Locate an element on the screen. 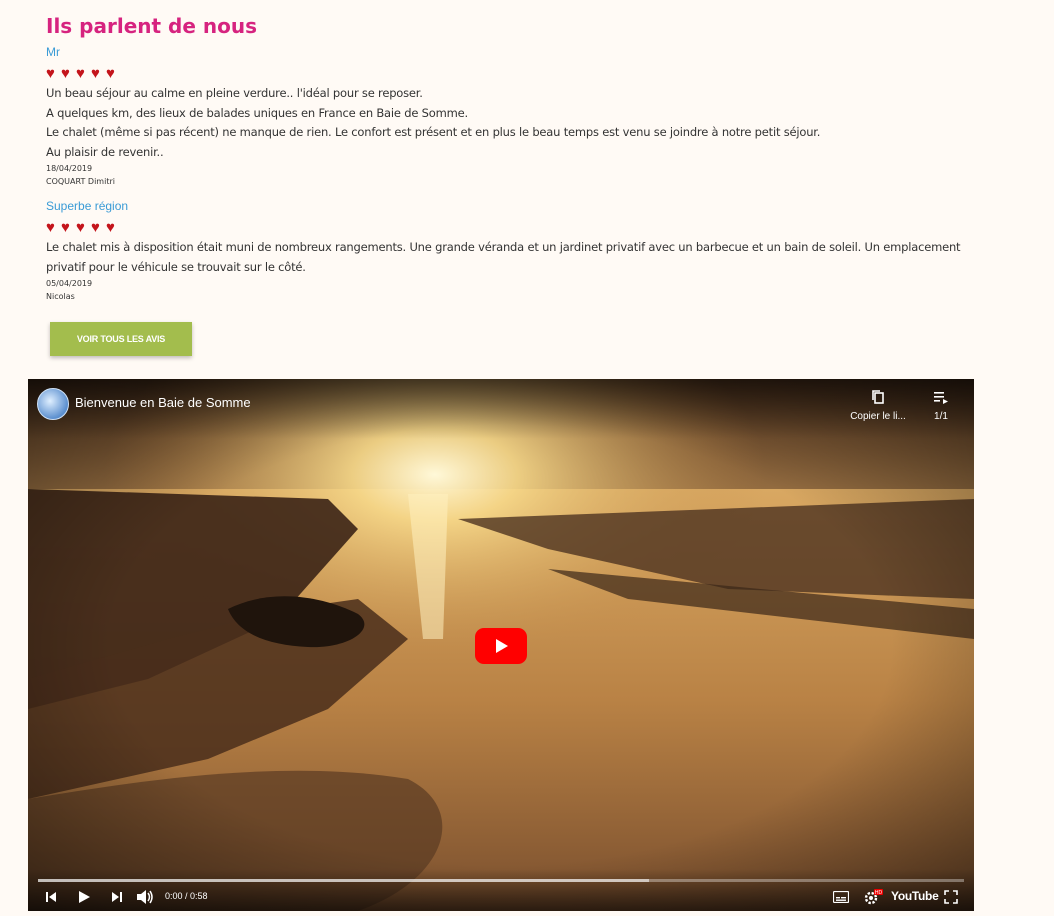  fullscreen-icon is located at coordinates (951, 897).